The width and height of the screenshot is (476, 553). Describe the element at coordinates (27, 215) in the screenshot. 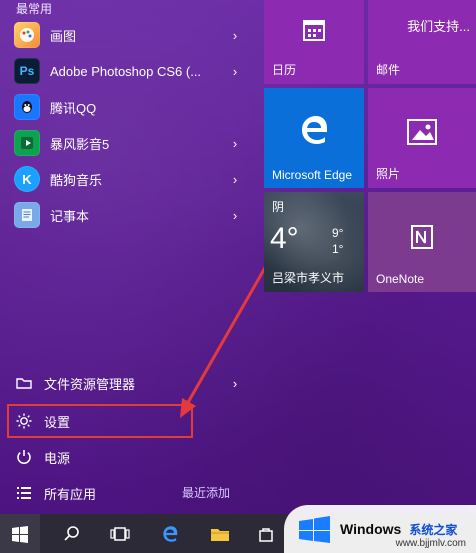

I see `notepad-icon` at that location.